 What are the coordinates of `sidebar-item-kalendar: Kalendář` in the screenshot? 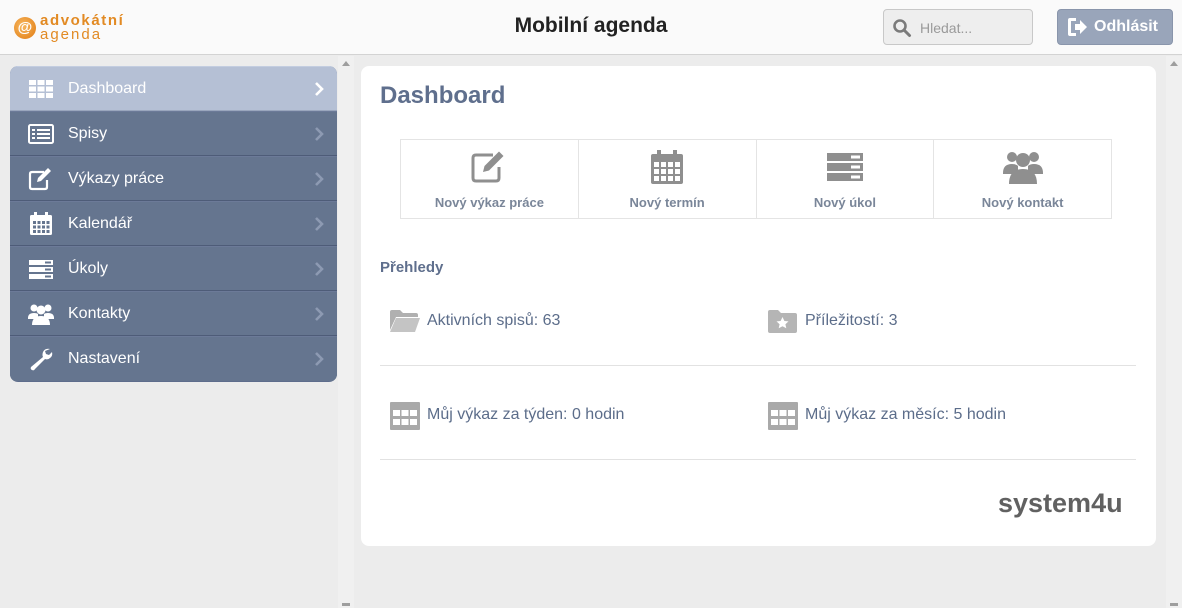 It's located at (173, 223).